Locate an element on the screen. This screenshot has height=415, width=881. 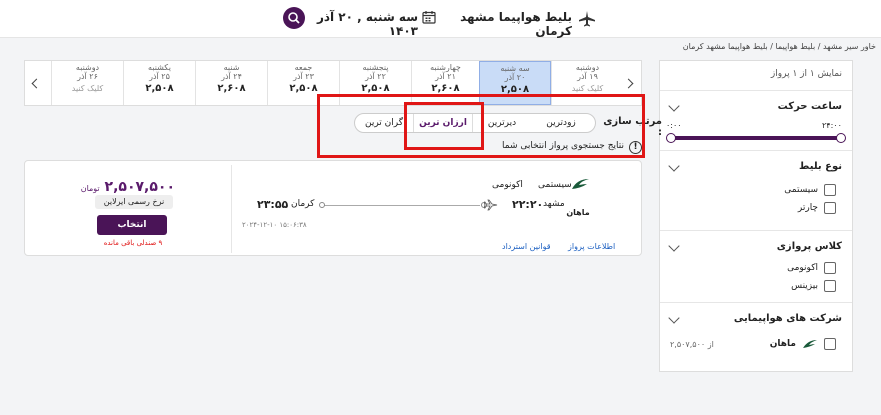
flight-class-header: کلاس پروازی is located at coordinates (756, 245).